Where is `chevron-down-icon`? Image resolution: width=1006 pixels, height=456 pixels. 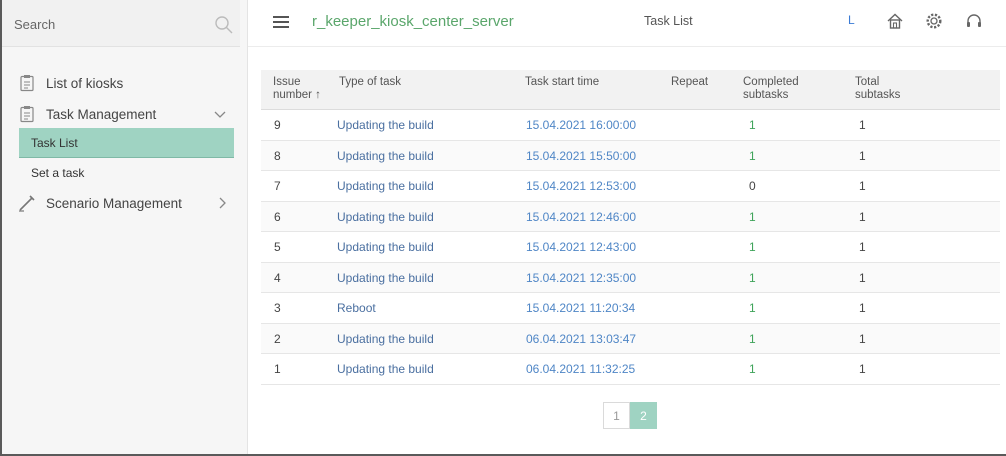 chevron-down-icon is located at coordinates (220, 114).